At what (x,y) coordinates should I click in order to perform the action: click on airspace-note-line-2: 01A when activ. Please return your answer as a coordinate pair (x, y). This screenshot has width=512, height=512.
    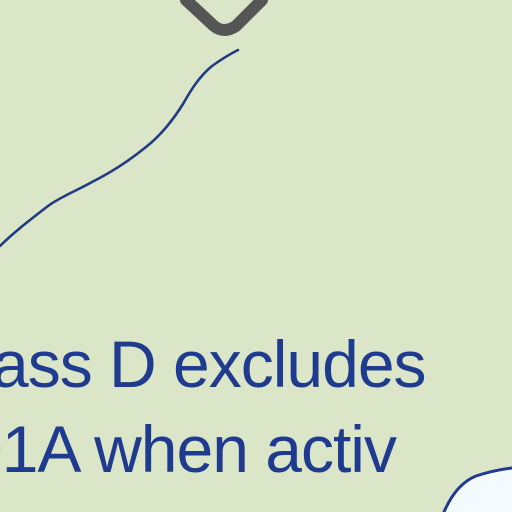
    Looking at the image, I should click on (198, 449).